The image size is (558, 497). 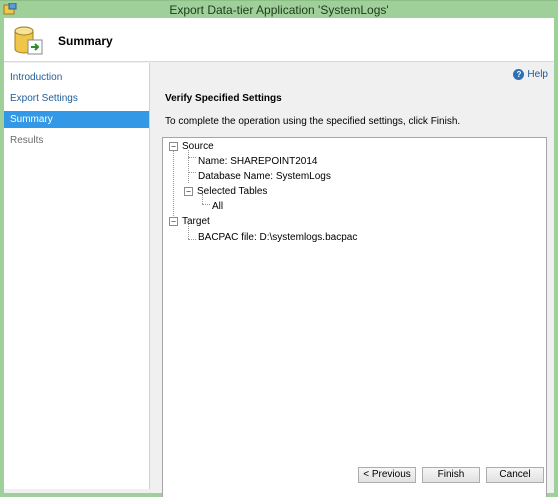 I want to click on tree-node-selected-tables: Selected Tables, so click(x=232, y=192).